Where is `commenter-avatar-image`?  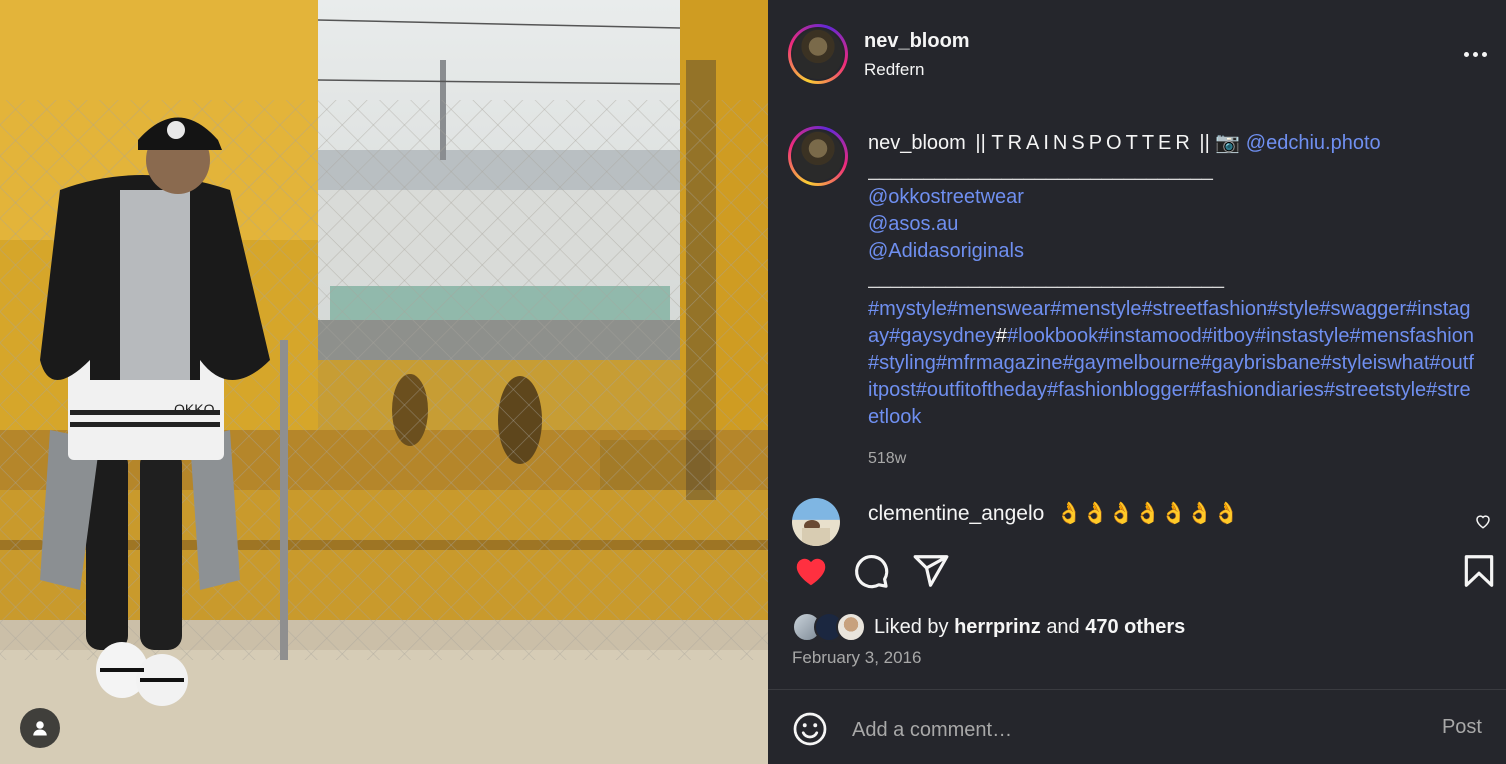
commenter-avatar-image is located at coordinates (816, 533).